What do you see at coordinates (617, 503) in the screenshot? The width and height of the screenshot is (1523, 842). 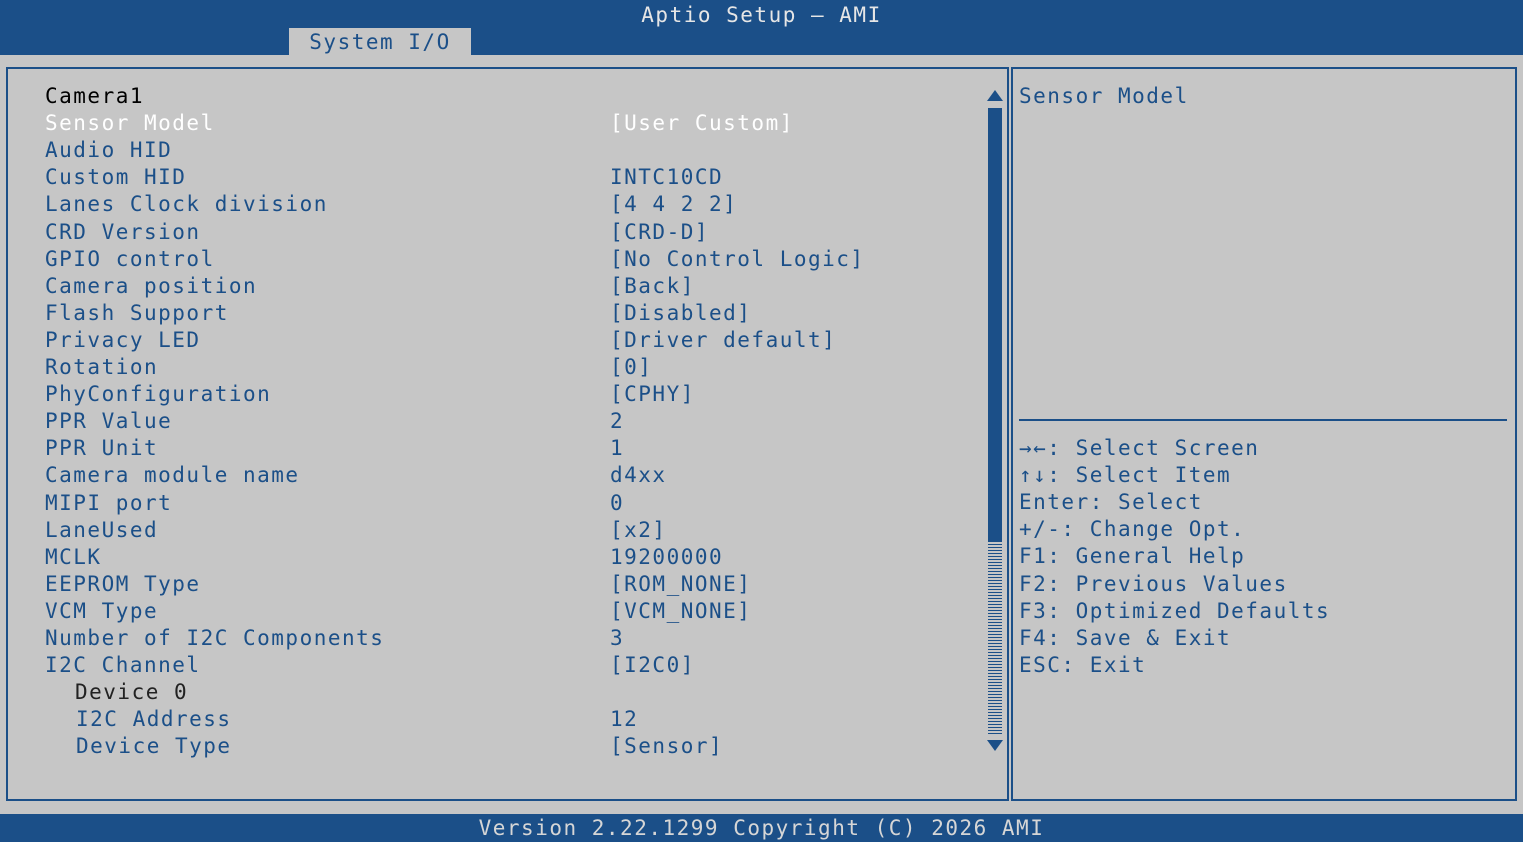 I see `setting-value: 0` at bounding box center [617, 503].